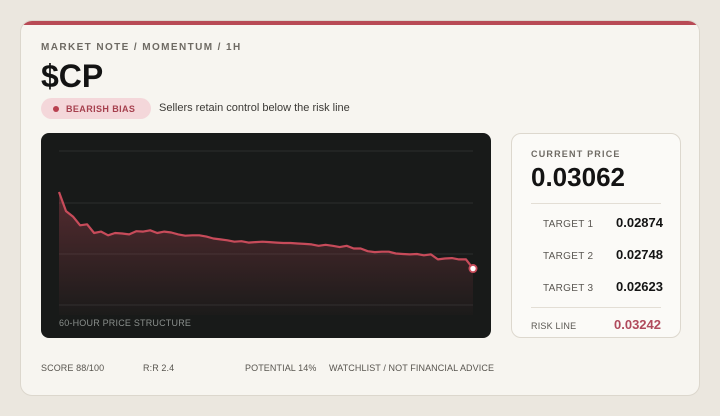 Image resolution: width=720 pixels, height=416 pixels. What do you see at coordinates (603, 286) in the screenshot?
I see `target-row-3: TARGET 3 0.02623` at bounding box center [603, 286].